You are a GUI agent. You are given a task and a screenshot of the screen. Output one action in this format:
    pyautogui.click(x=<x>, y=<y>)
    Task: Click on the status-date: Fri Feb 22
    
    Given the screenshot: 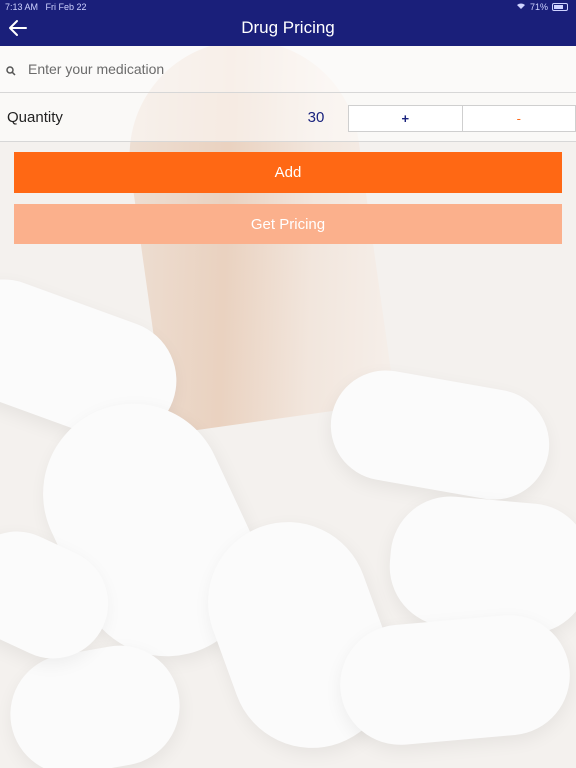 What is the action you would take?
    pyautogui.click(x=66, y=7)
    